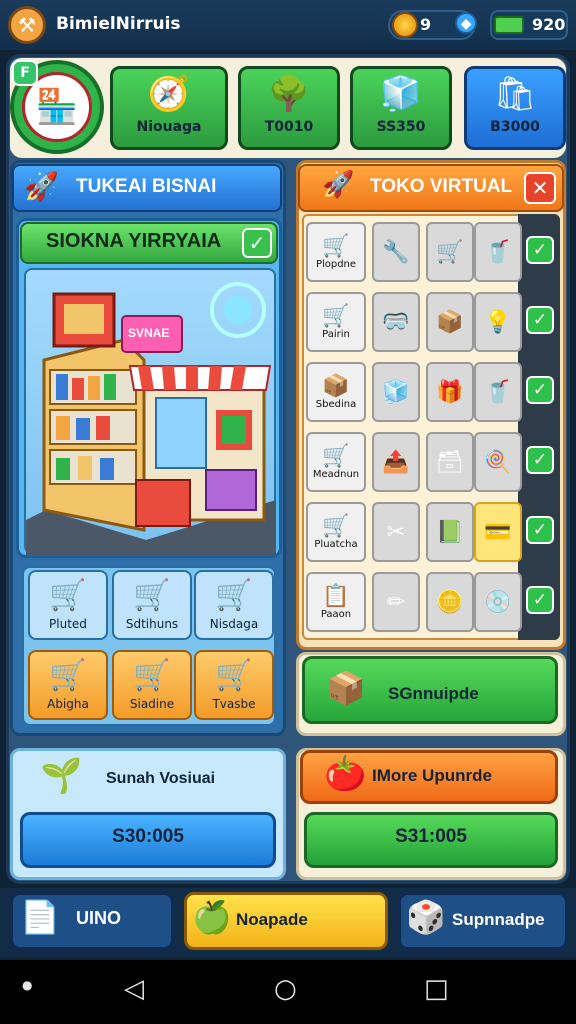 The width and height of the screenshot is (576, 1024). Describe the element at coordinates (539, 427) in the screenshot. I see `check-column` at that location.